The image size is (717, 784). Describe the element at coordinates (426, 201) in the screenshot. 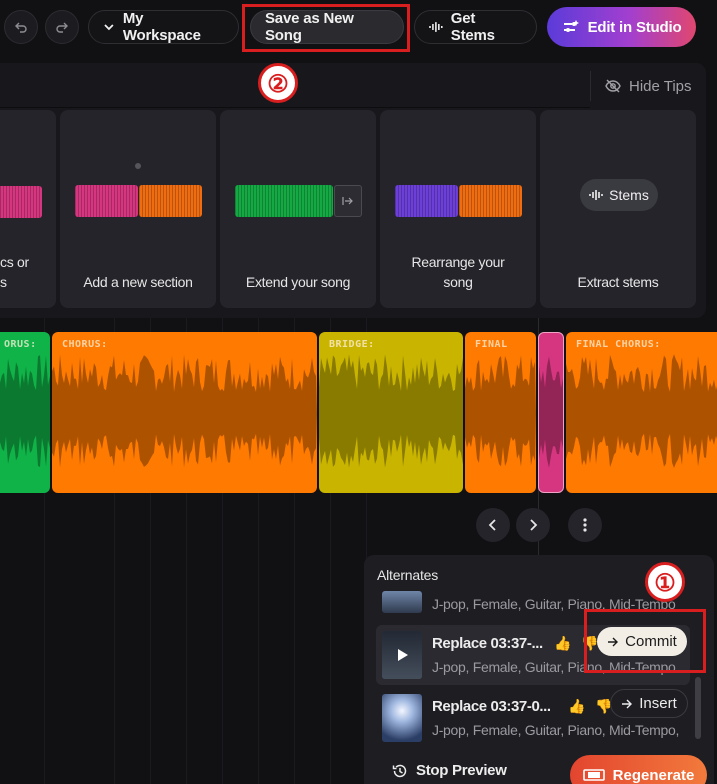

I see `mini-waveform-purple` at that location.